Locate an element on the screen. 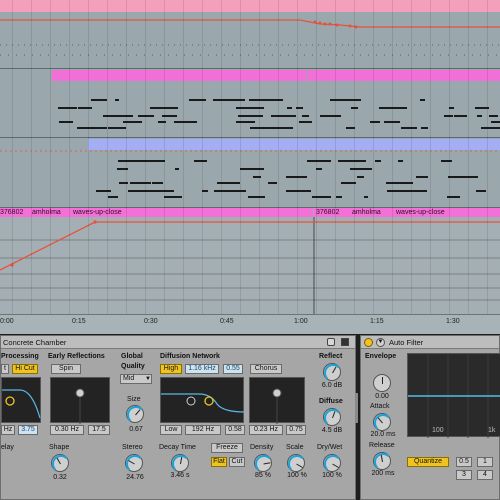 The width and height of the screenshot is (500, 500). stereo-knob is located at coordinates (134, 463).